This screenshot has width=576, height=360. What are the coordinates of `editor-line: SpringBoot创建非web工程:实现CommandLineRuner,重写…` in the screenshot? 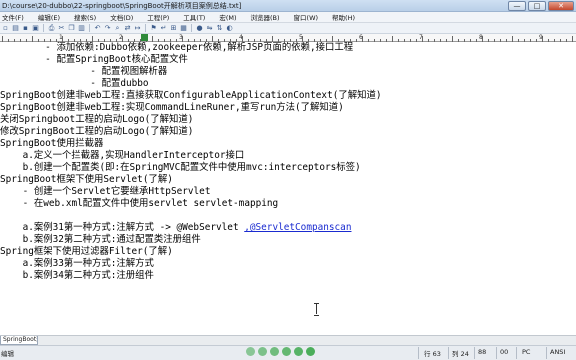 It's located at (172, 108).